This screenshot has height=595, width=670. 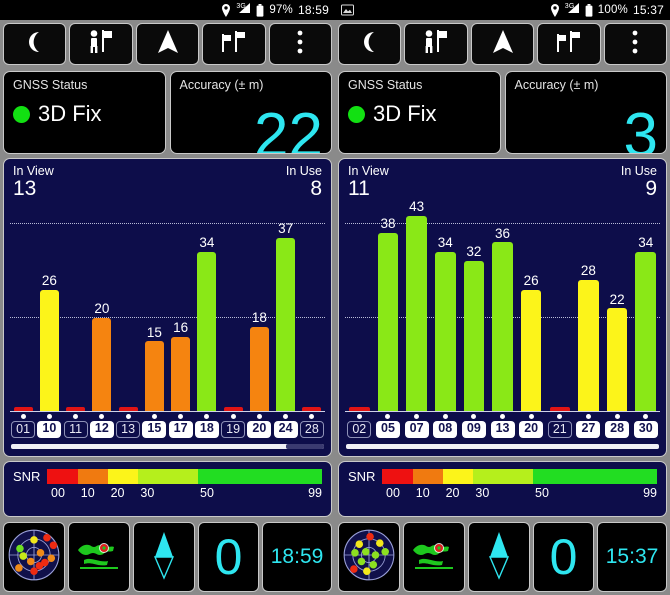 What do you see at coordinates (305, 446) in the screenshot?
I see `chart-scrollbar-thumb` at bounding box center [305, 446].